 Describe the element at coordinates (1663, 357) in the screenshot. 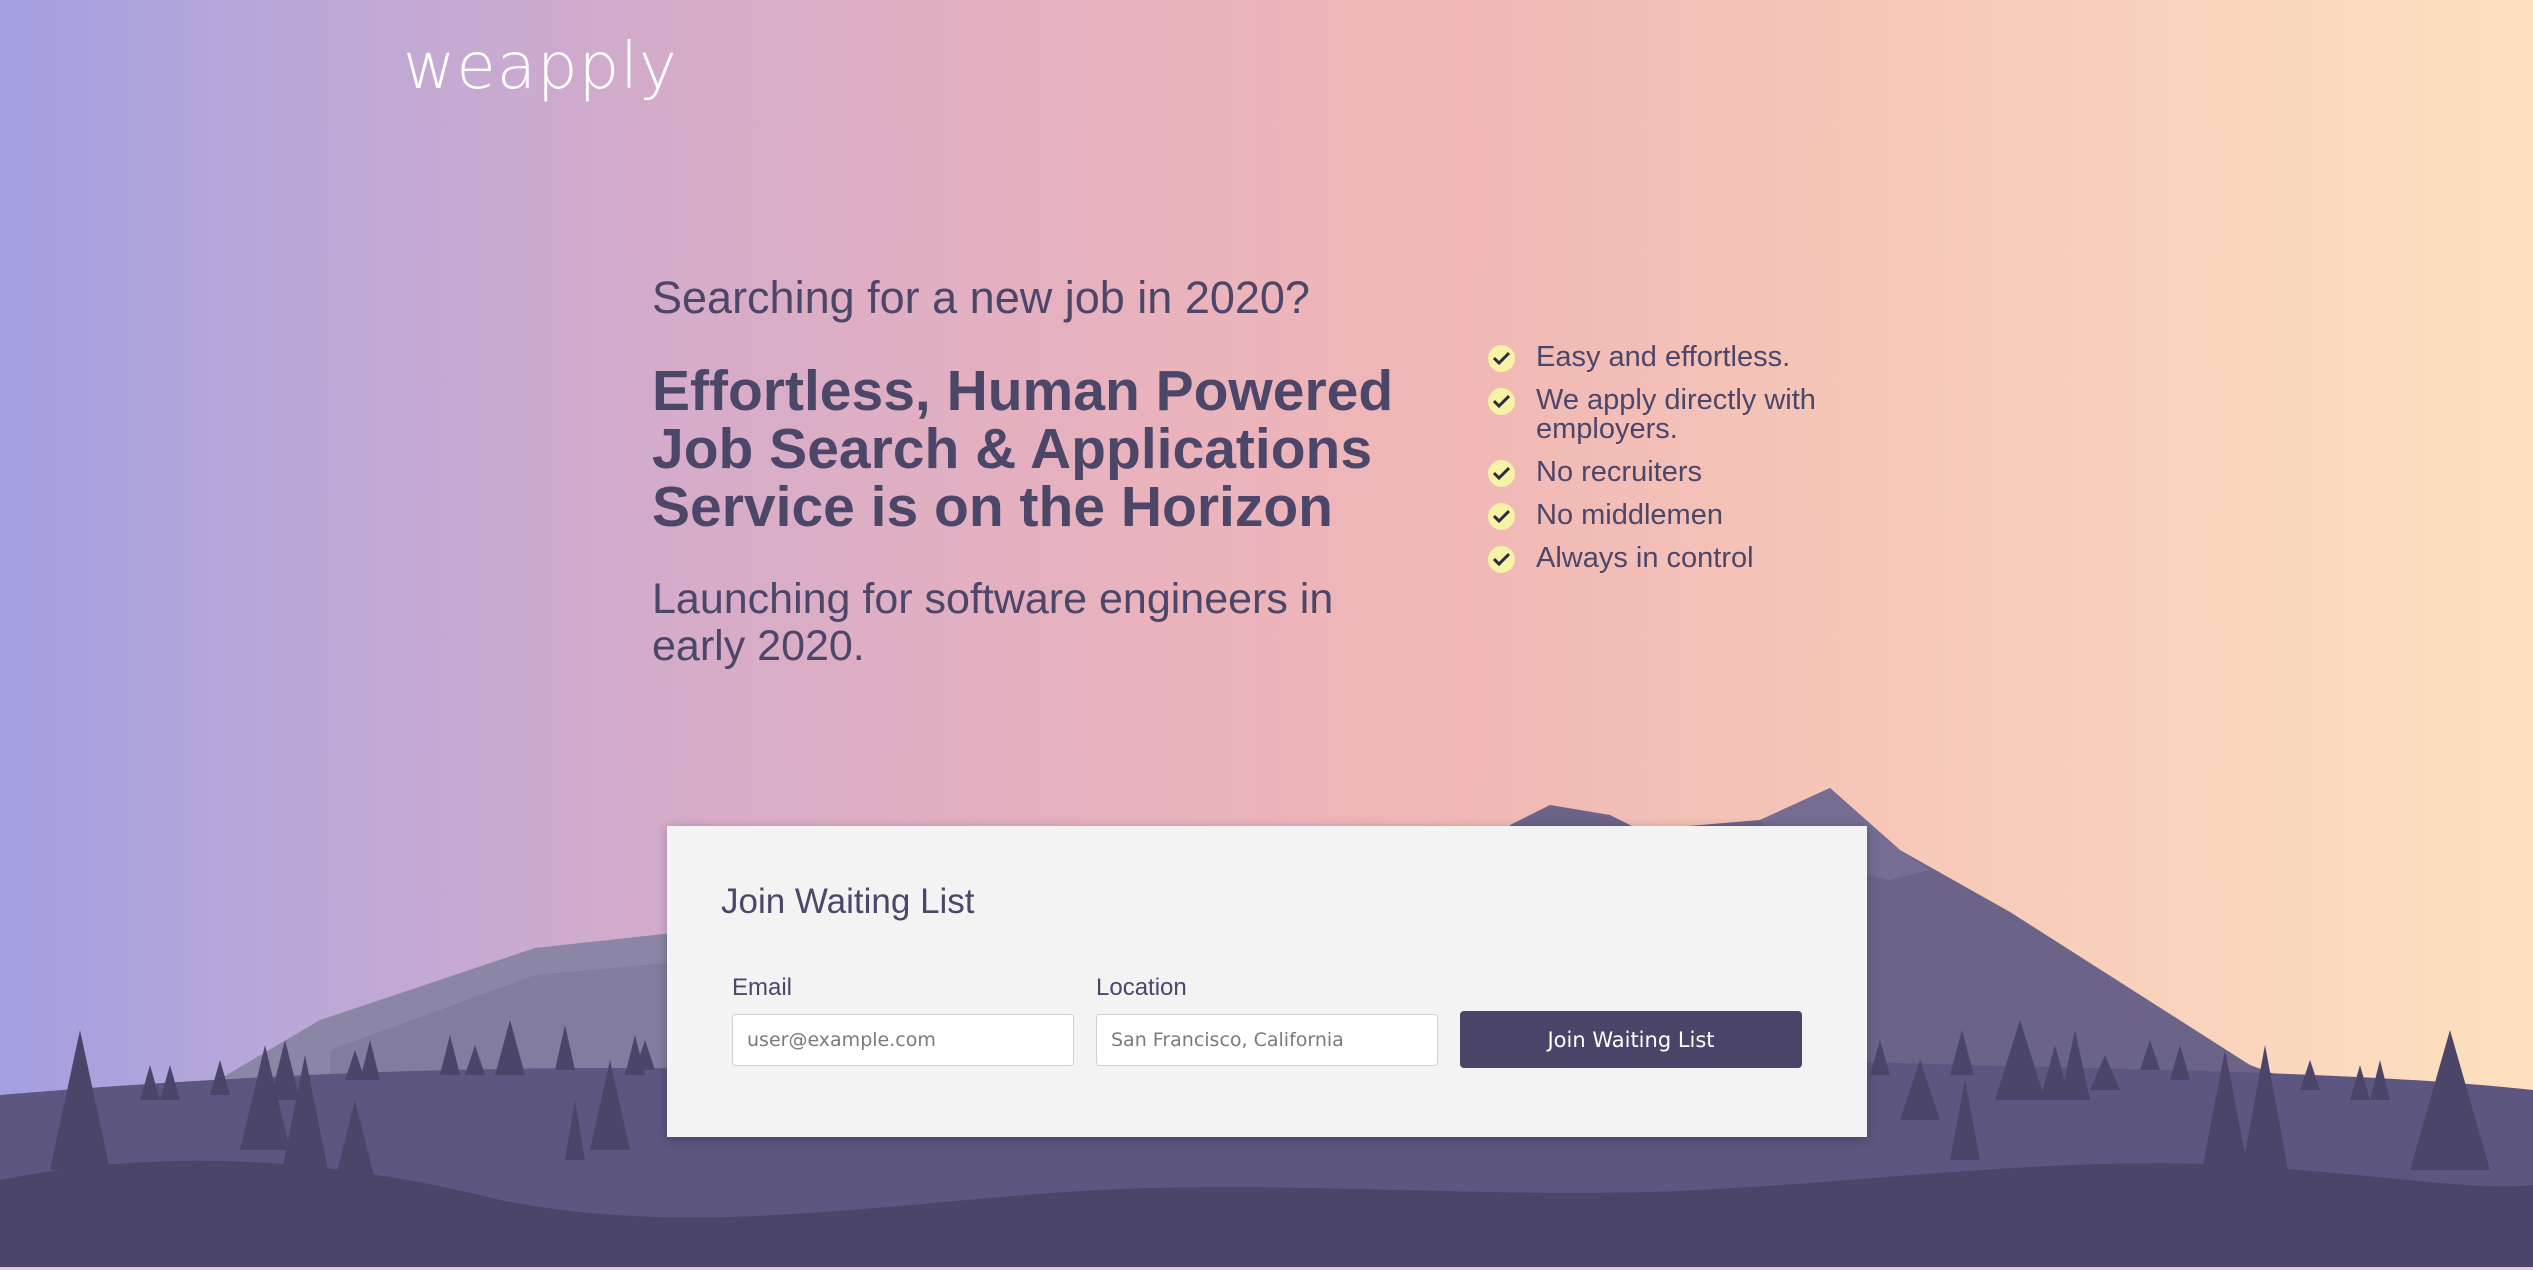

I see `feature-label: Easy and effortless.` at that location.